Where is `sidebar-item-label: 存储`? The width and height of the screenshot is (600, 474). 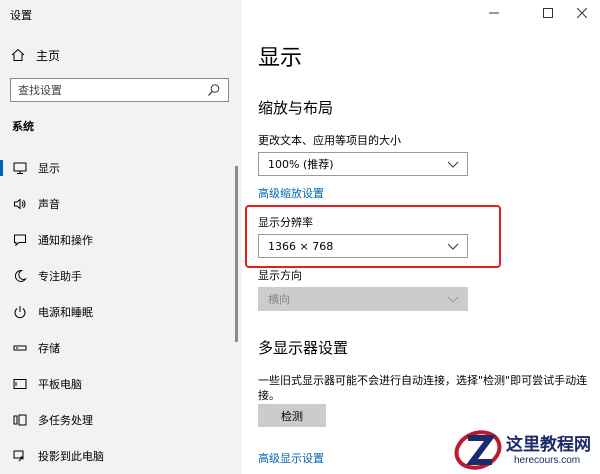
sidebar-item-label: 存储 is located at coordinates (49, 348).